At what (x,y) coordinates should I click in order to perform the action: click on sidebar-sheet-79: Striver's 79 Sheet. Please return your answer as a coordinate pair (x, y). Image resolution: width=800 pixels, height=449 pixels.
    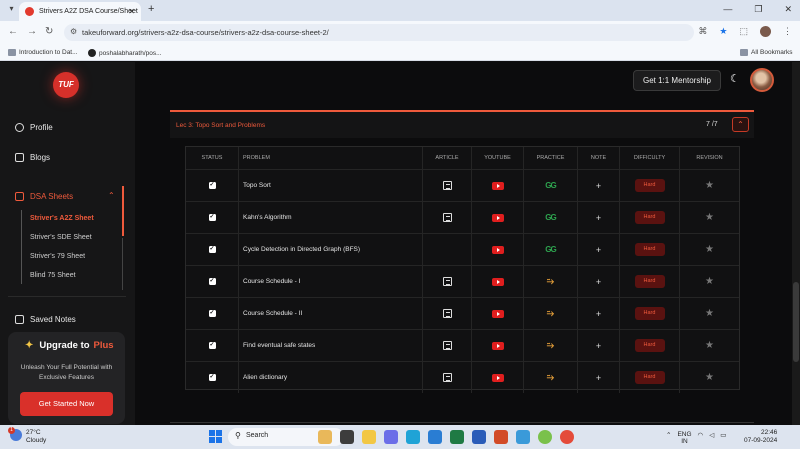
    Looking at the image, I should click on (57, 256).